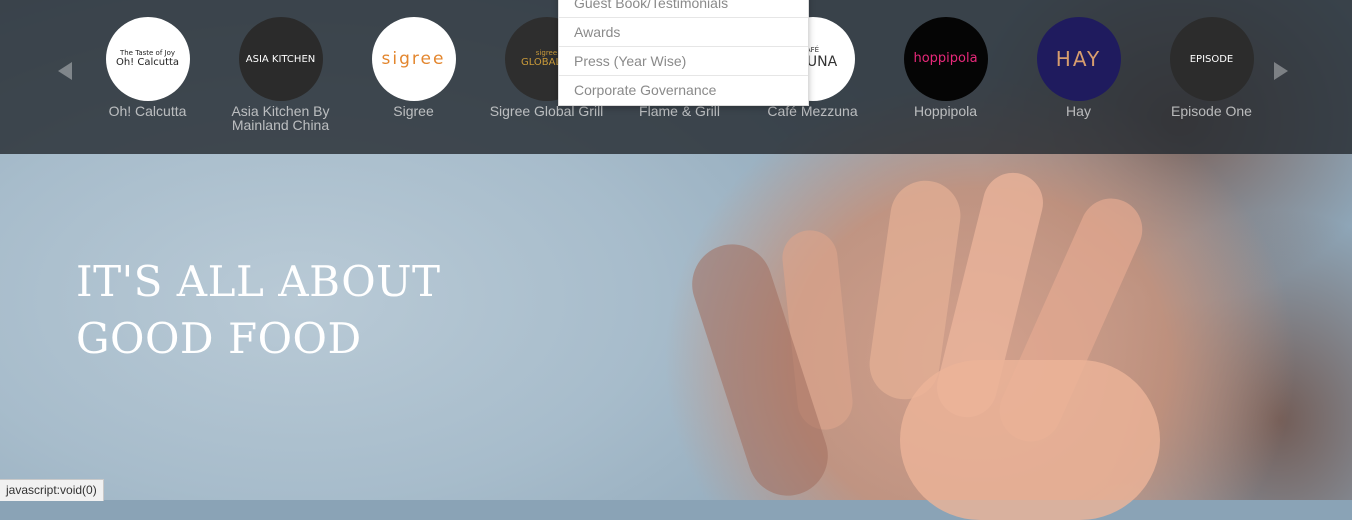 This screenshot has width=1352, height=520. Describe the element at coordinates (679, 111) in the screenshot. I see `brand-name: Flame & Grill` at that location.